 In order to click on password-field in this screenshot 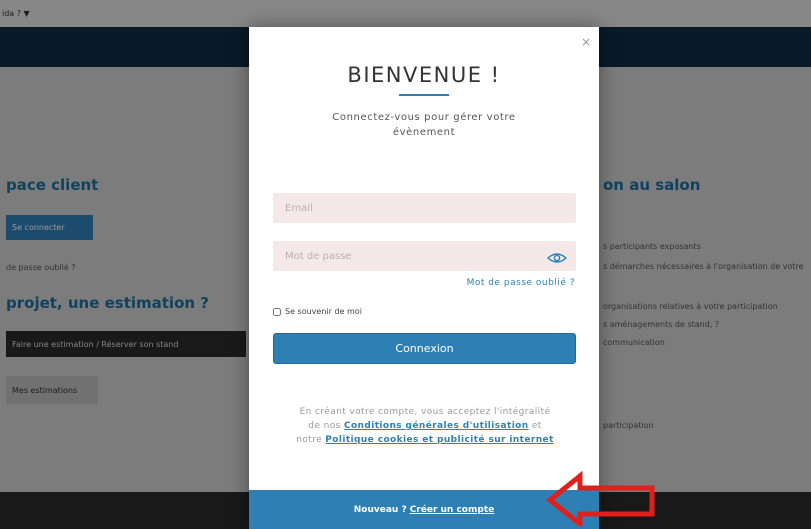, I will do `click(424, 256)`.